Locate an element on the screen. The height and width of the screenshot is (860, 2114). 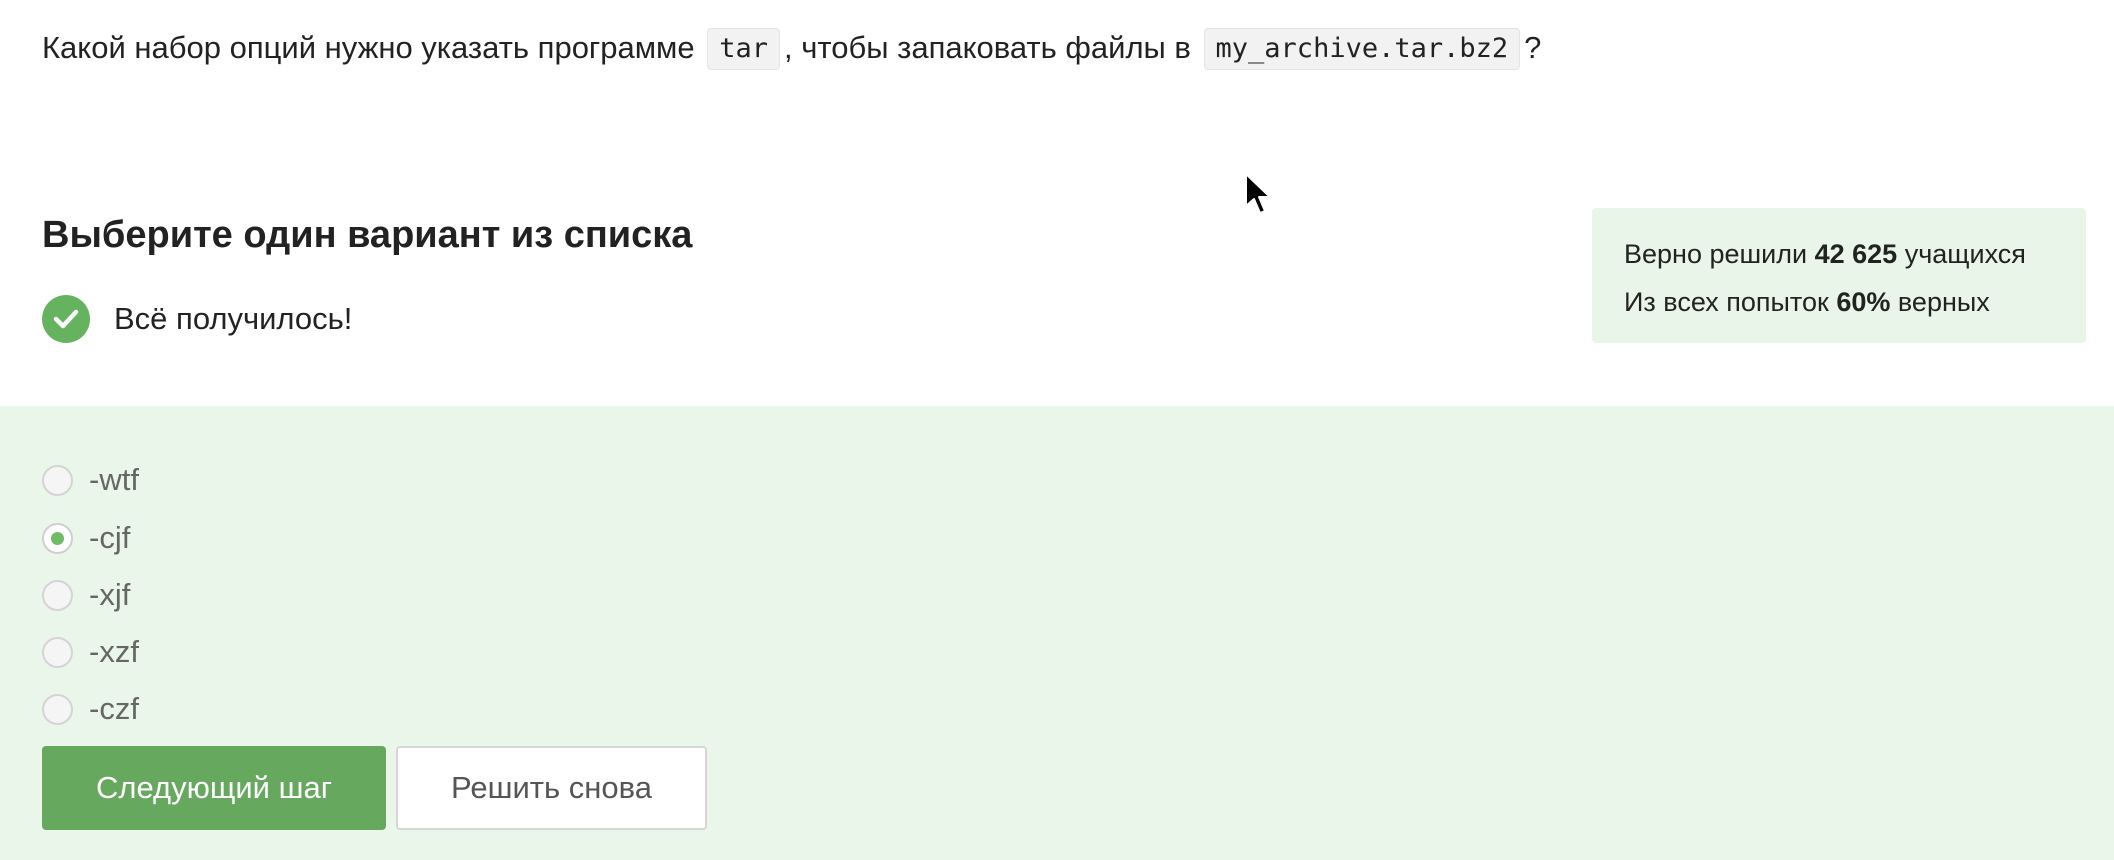
option-xjf: -xjf is located at coordinates (86, 595).